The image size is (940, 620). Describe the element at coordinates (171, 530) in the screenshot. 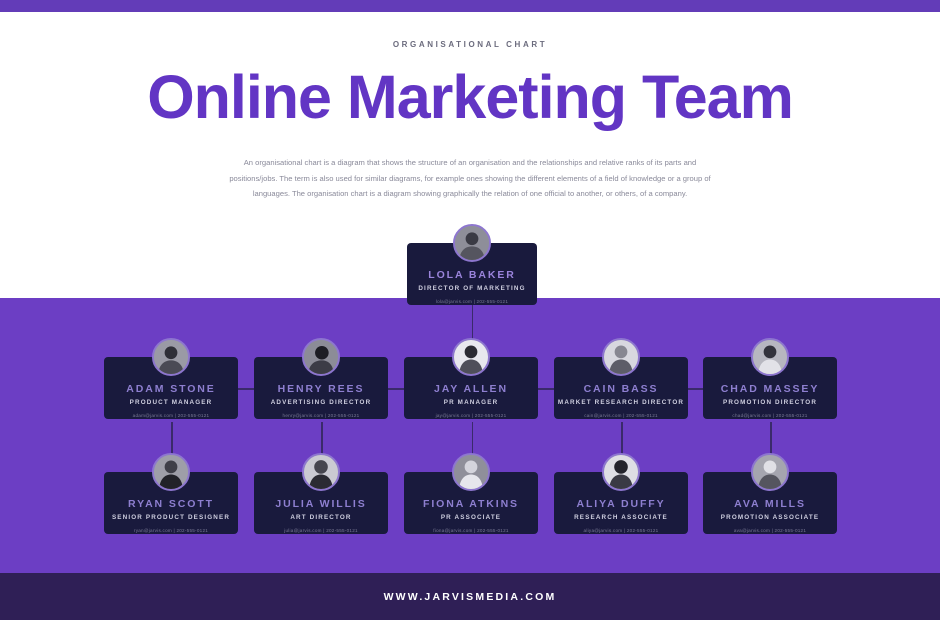

I see `person-contact: ryan@jarvis.com | 202-555-0121` at that location.